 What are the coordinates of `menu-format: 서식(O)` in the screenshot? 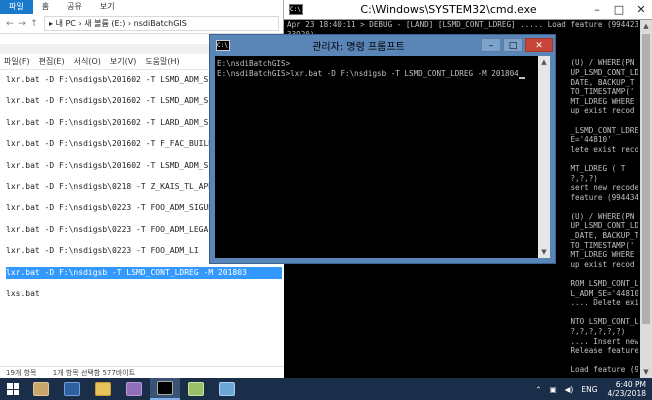 It's located at (87, 61).